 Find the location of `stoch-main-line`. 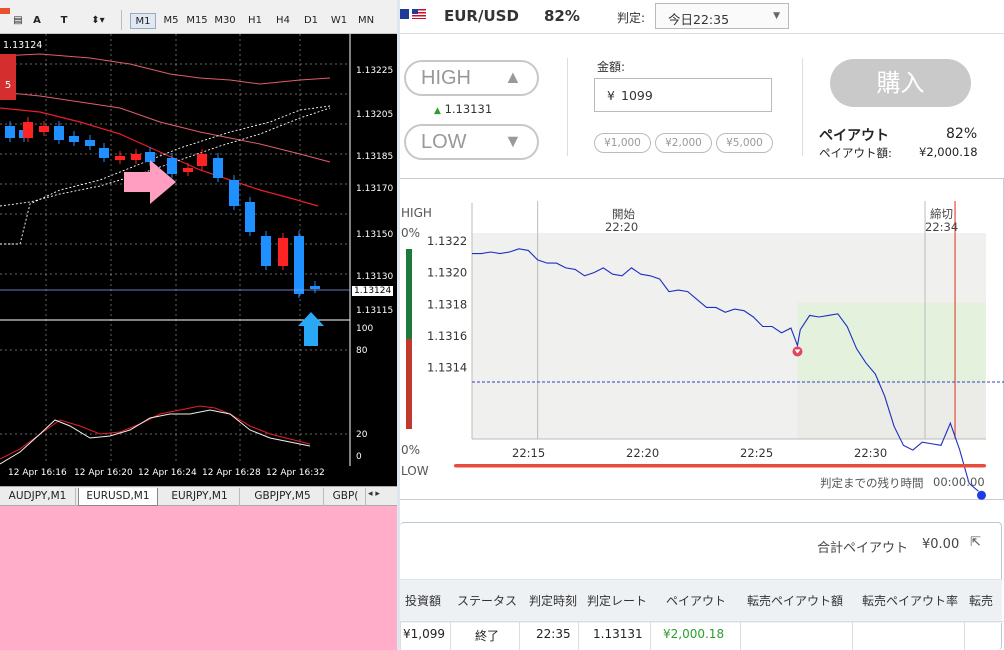

stoch-main-line is located at coordinates (155, 437).